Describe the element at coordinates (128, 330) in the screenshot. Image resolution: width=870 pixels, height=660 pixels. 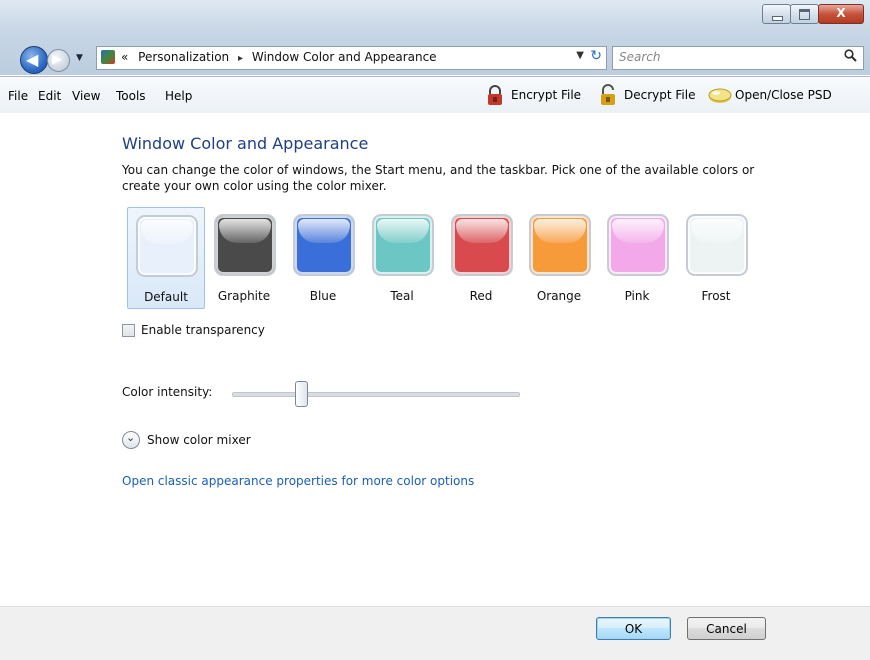
I see `enable-transparency-checkbox` at that location.